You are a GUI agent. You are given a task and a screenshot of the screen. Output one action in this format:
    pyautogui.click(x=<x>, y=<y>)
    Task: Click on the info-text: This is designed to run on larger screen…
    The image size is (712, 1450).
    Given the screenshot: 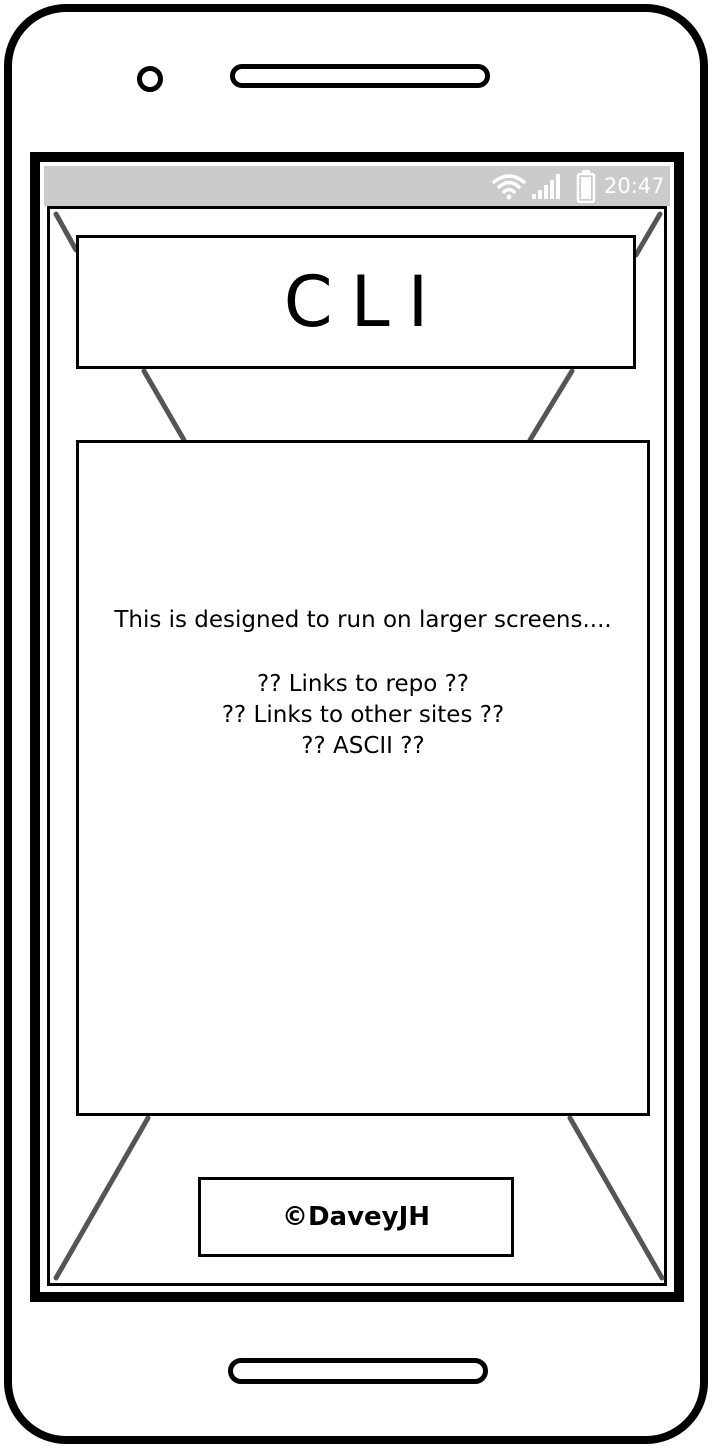 What is the action you would take?
    pyautogui.click(x=363, y=620)
    